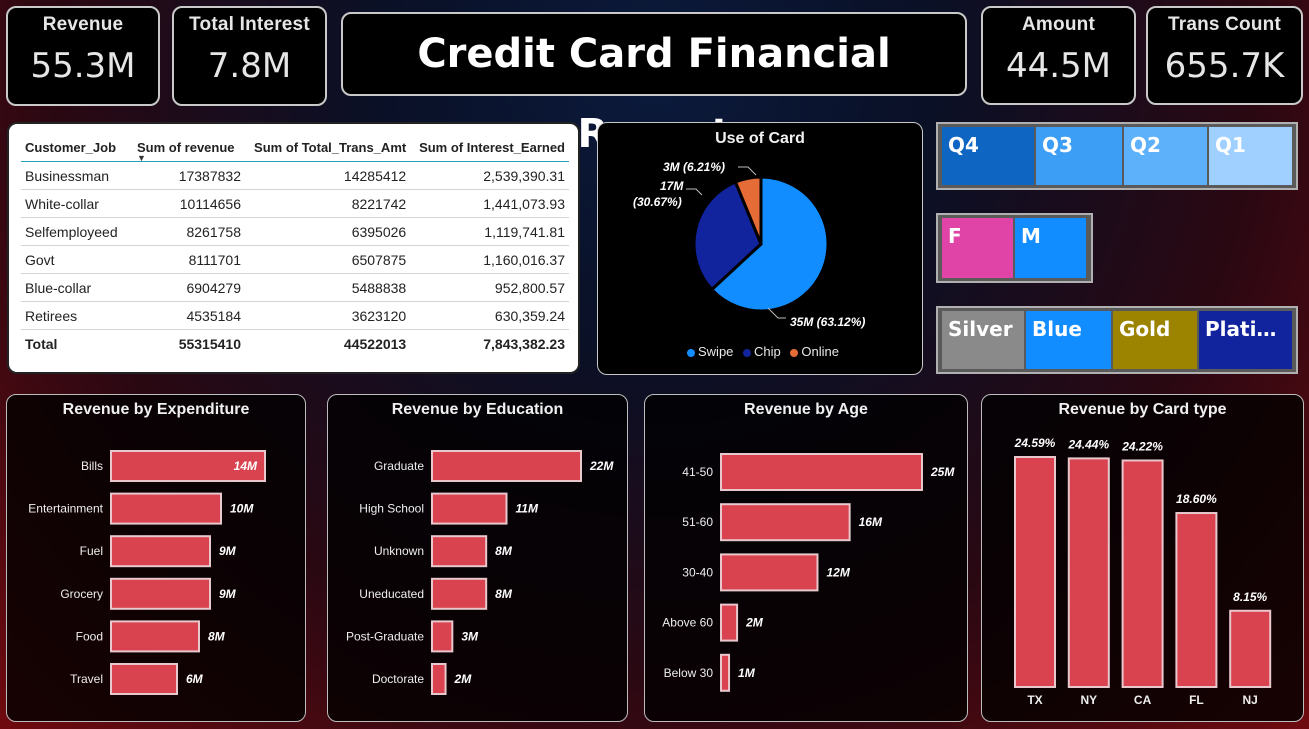  I want to click on bar-data-label: 16M, so click(871, 522).